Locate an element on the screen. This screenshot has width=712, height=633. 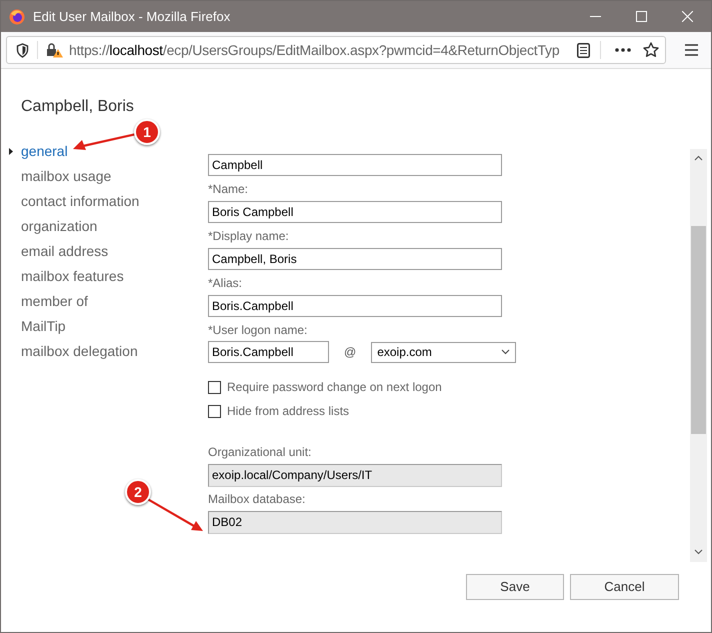
window-title: Edit User Mailbox - Mozilla Firefox is located at coordinates (131, 17).